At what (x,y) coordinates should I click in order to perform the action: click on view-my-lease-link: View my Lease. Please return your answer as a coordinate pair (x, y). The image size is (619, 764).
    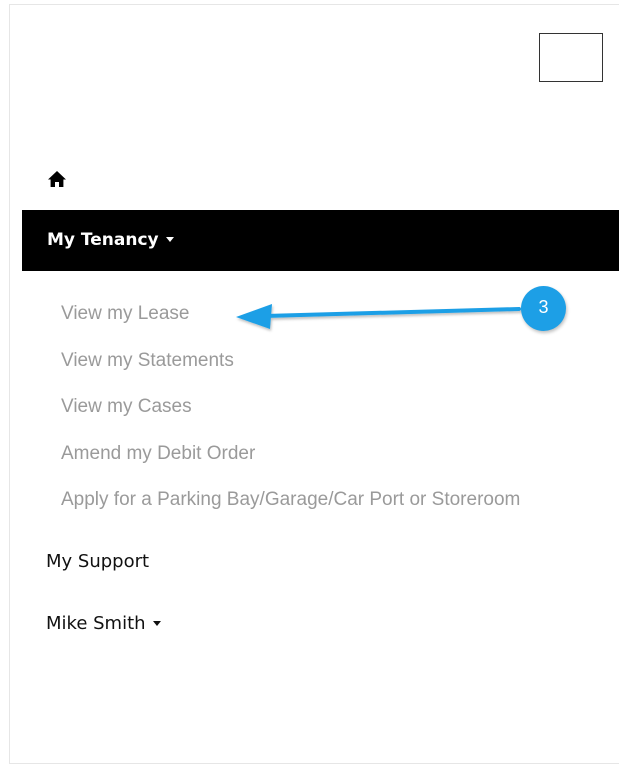
    Looking at the image, I should click on (125, 314).